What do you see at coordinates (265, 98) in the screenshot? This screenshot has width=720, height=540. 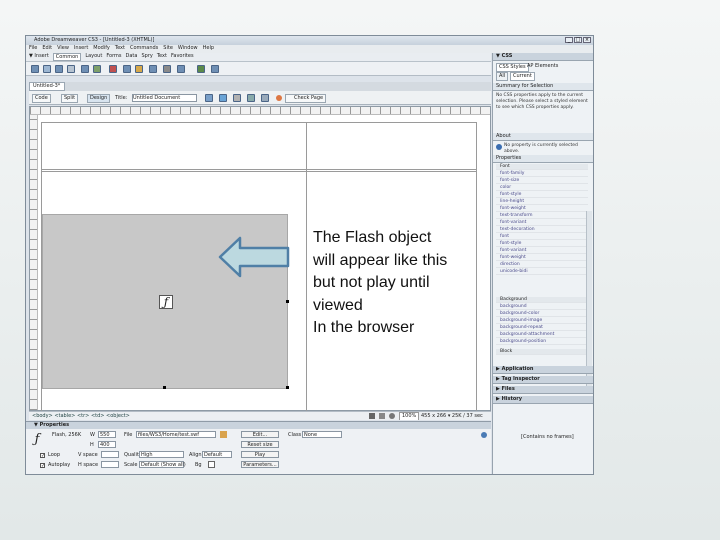 I see `visual-aids-icon` at bounding box center [265, 98].